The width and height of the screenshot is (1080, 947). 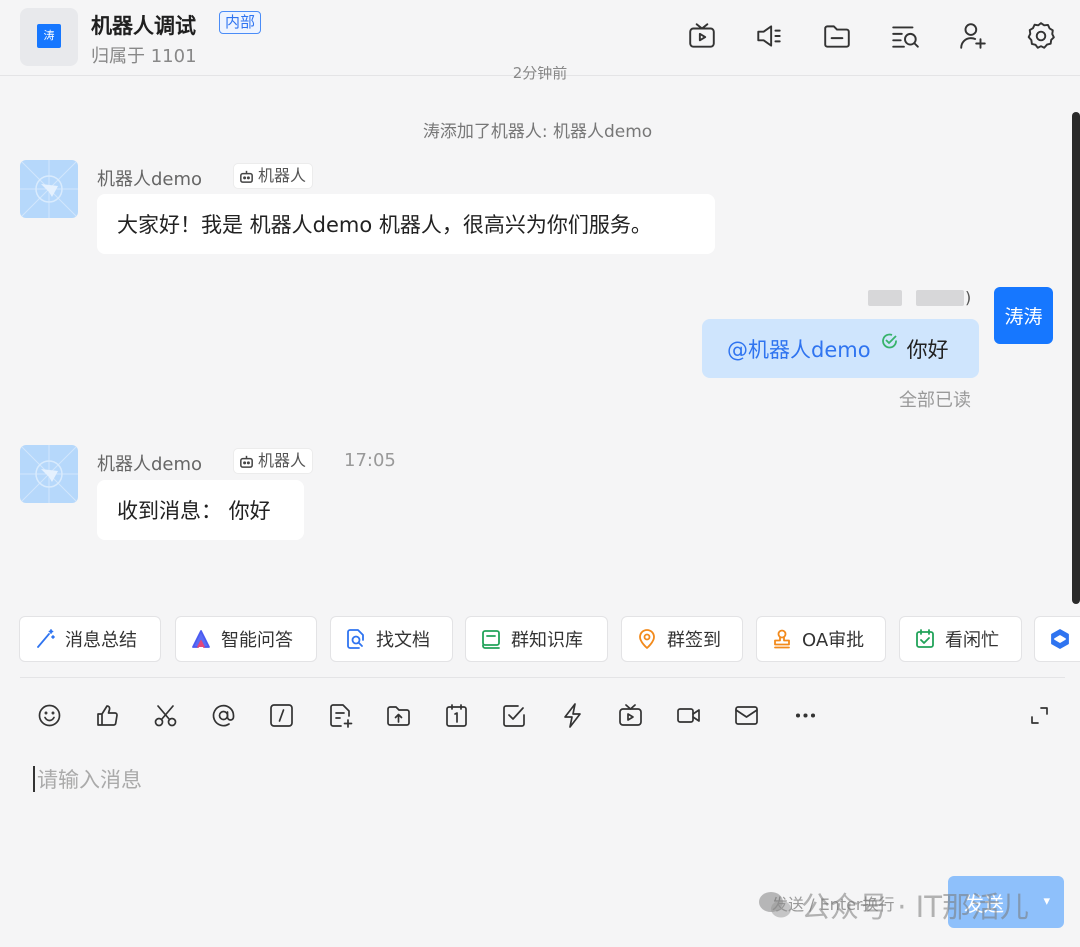 What do you see at coordinates (1046, 901) in the screenshot?
I see `chevron-down-icon: ▾` at bounding box center [1046, 901].